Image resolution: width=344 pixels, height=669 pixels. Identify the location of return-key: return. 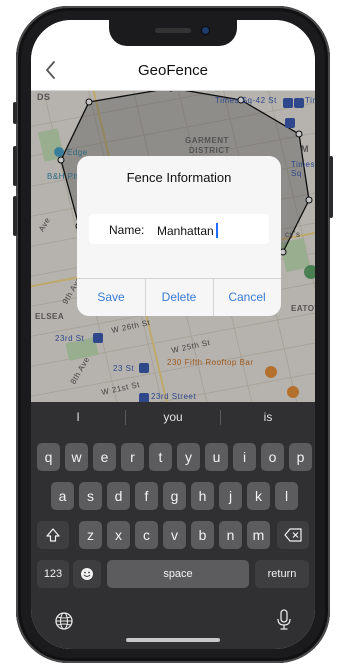
(282, 574).